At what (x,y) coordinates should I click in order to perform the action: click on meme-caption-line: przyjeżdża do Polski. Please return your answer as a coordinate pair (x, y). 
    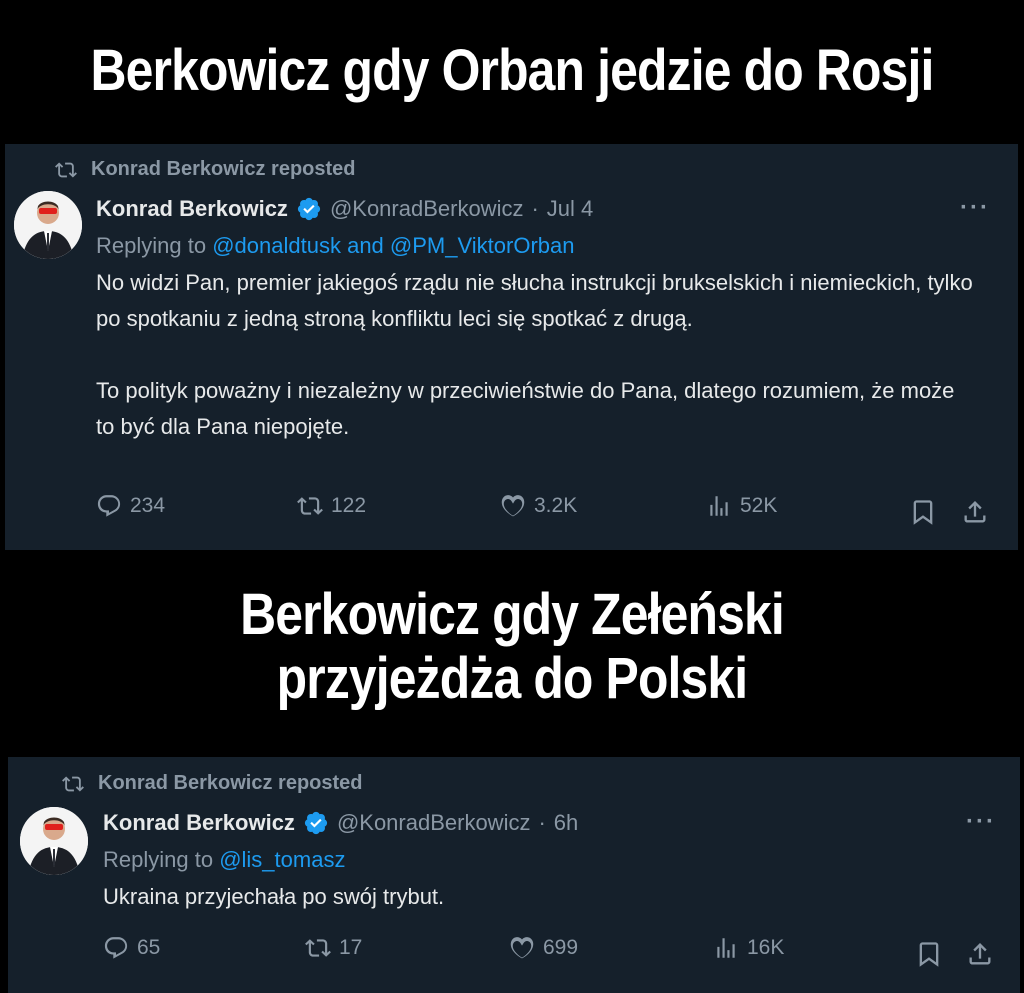
    Looking at the image, I should click on (512, 678).